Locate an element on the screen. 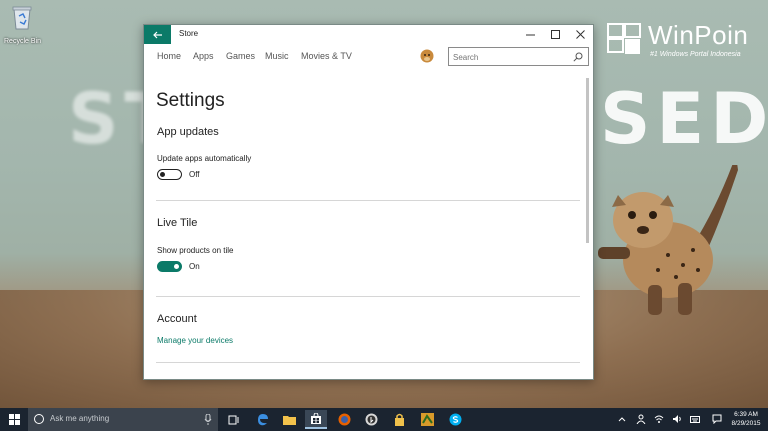 The width and height of the screenshot is (768, 431). account-heading: Account is located at coordinates (177, 319).